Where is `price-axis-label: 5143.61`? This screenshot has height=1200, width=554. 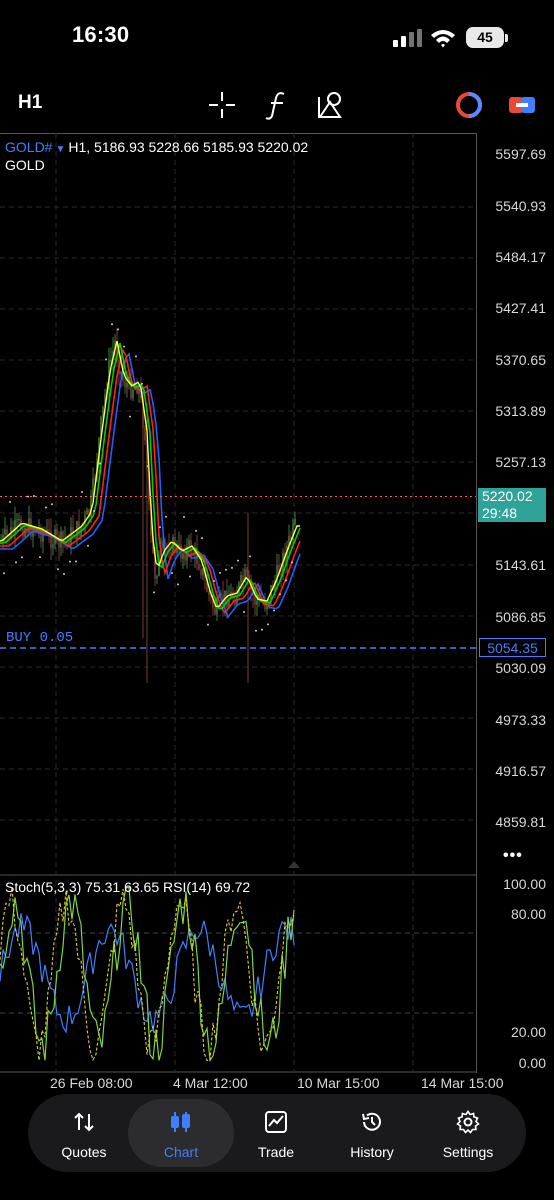 price-axis-label: 5143.61 is located at coordinates (520, 565).